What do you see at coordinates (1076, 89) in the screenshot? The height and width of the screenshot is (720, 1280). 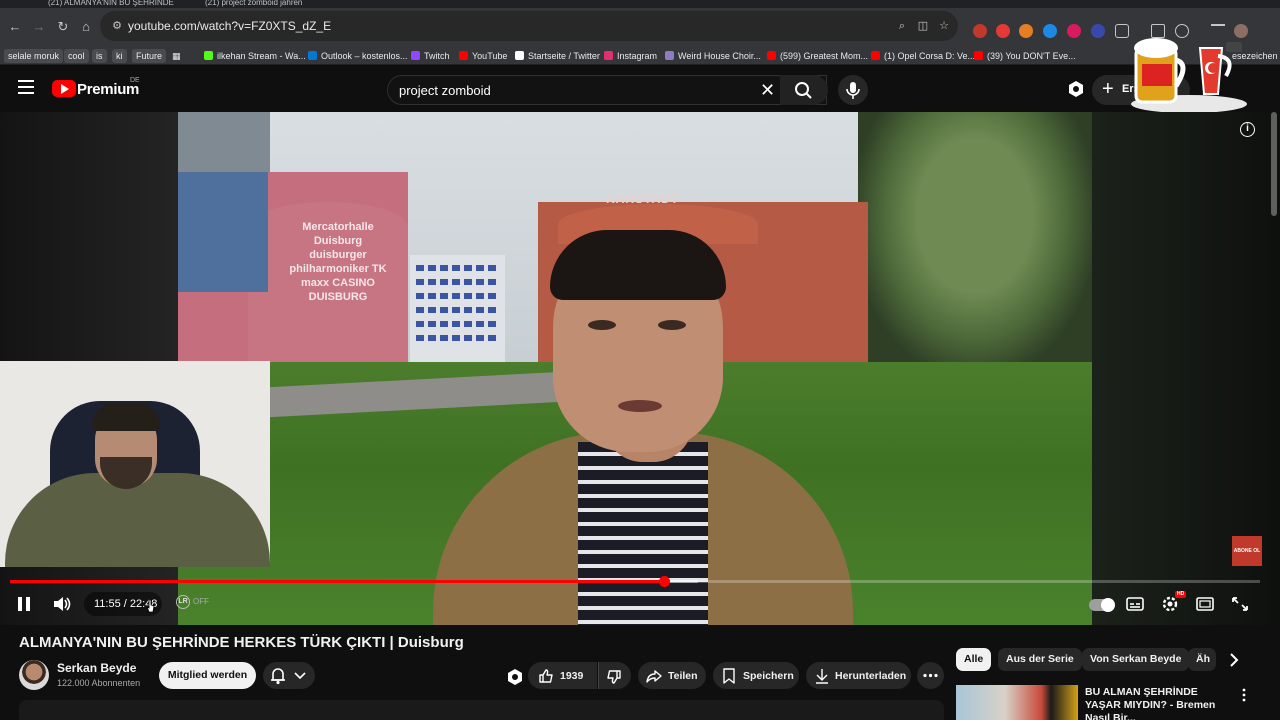 I see `premium-badge-icon` at bounding box center [1076, 89].